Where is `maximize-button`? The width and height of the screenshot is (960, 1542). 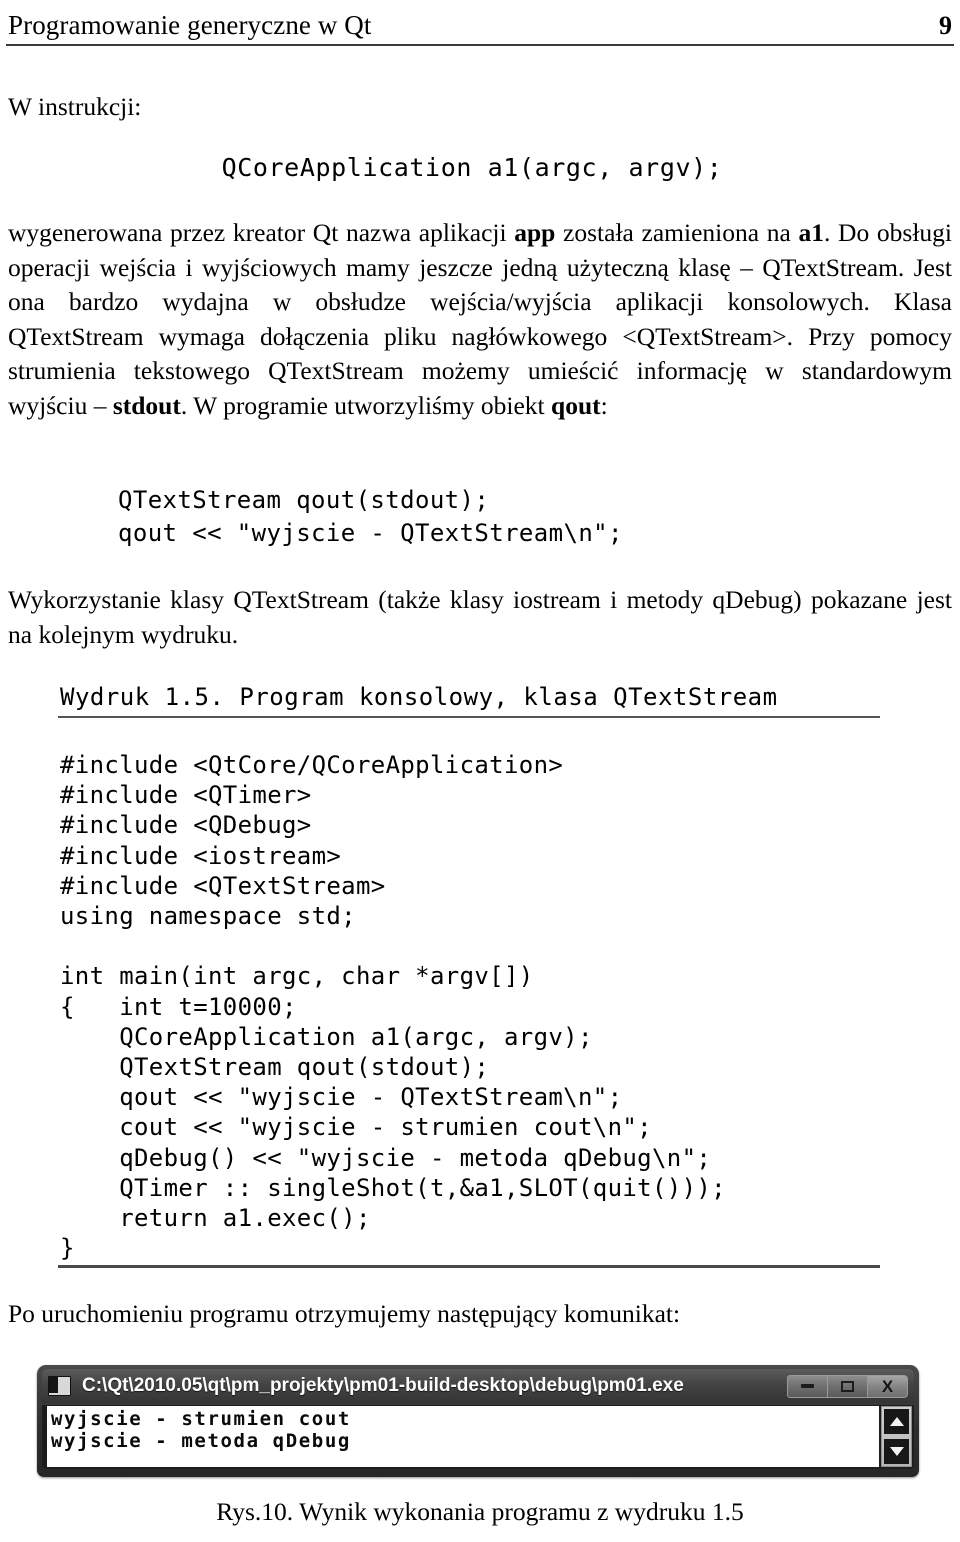
maximize-button is located at coordinates (847, 1386).